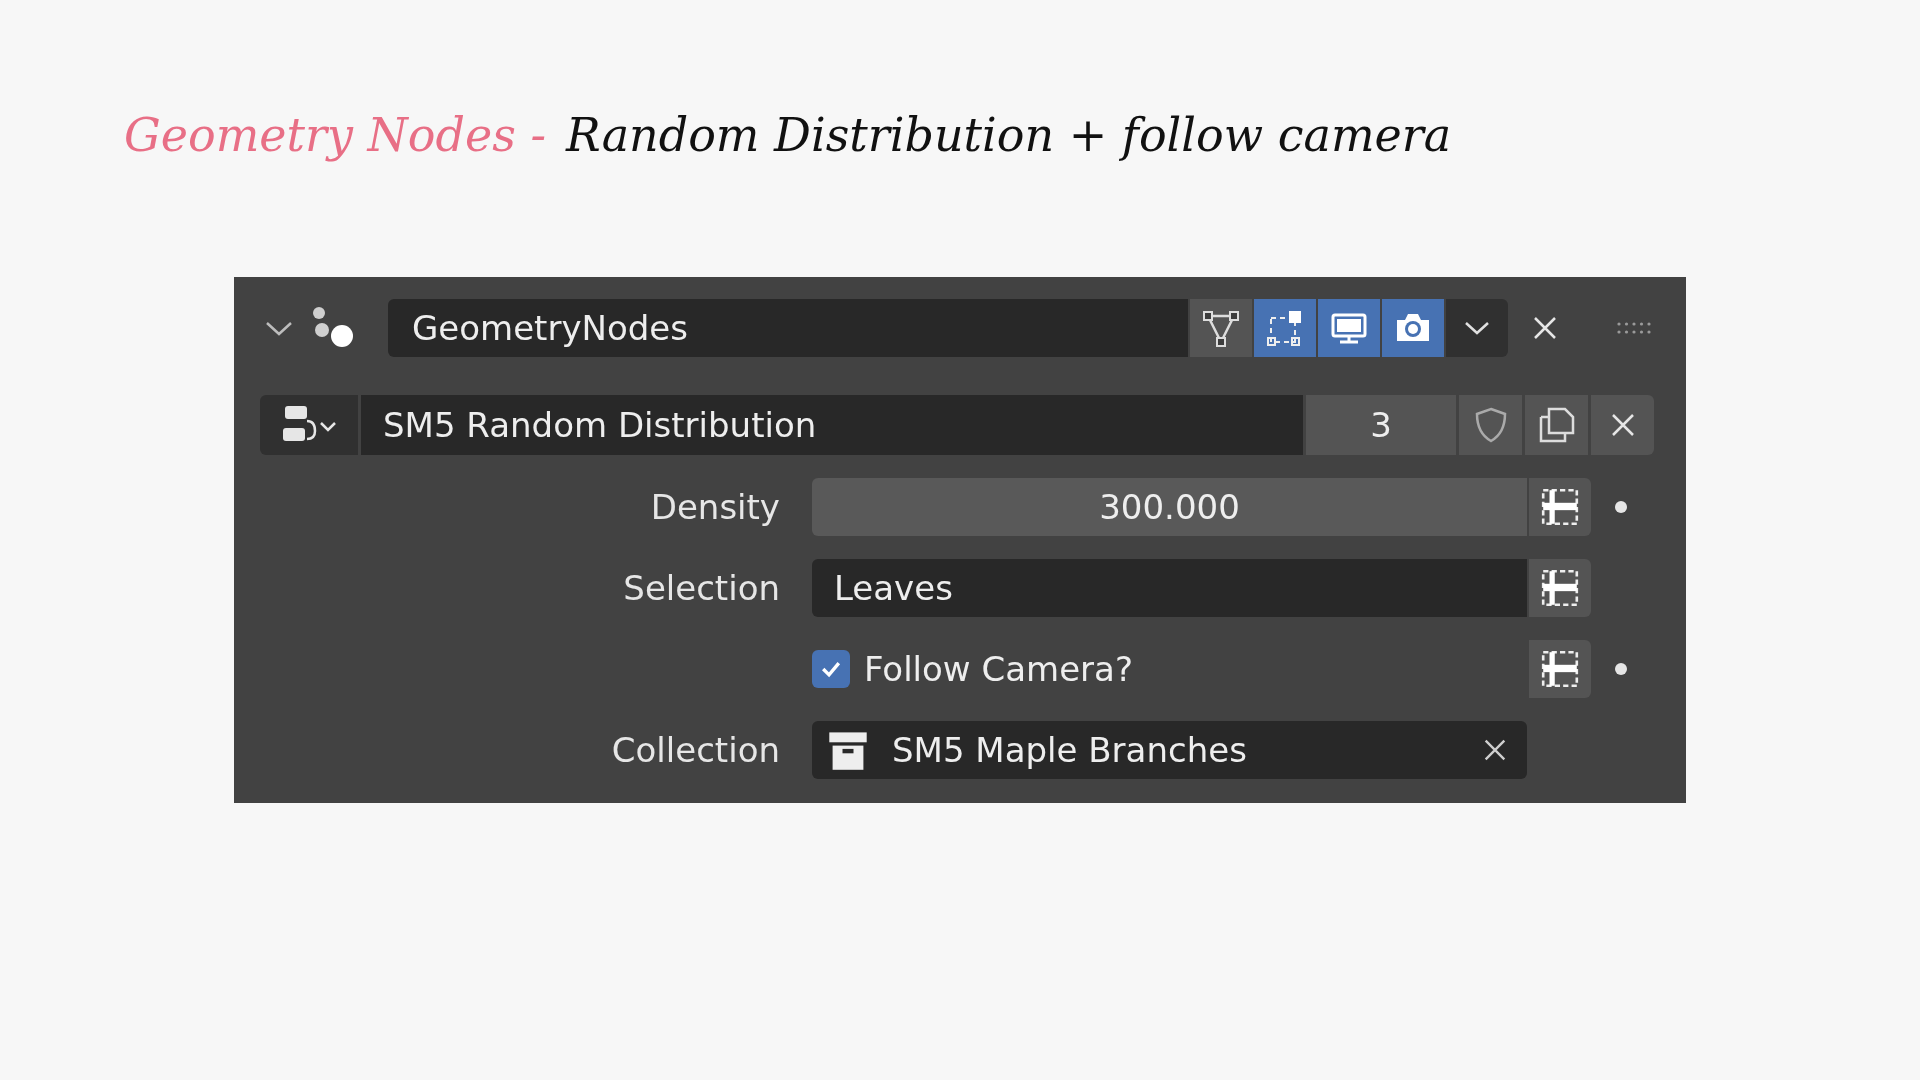  Describe the element at coordinates (1349, 328) in the screenshot. I see `viewport-toggle` at that location.